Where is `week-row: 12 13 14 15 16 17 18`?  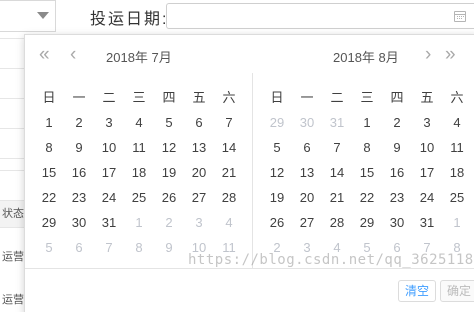 week-row: 12 13 14 15 16 17 18 is located at coordinates (367, 172).